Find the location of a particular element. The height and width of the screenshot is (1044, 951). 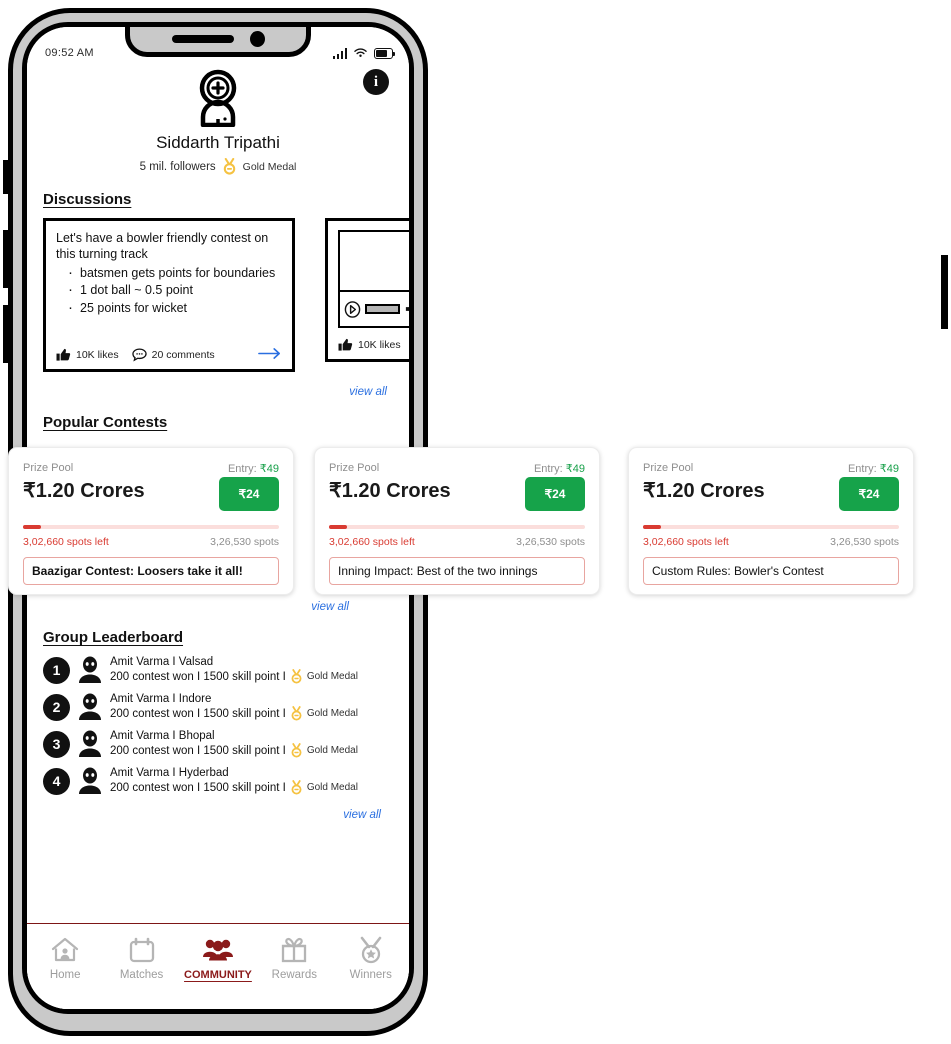

people-icon is located at coordinates (217, 950).